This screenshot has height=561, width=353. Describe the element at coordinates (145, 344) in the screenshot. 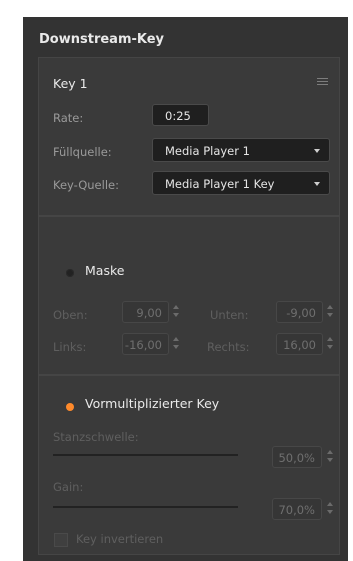

I see `mask-left-field: -16,00` at that location.